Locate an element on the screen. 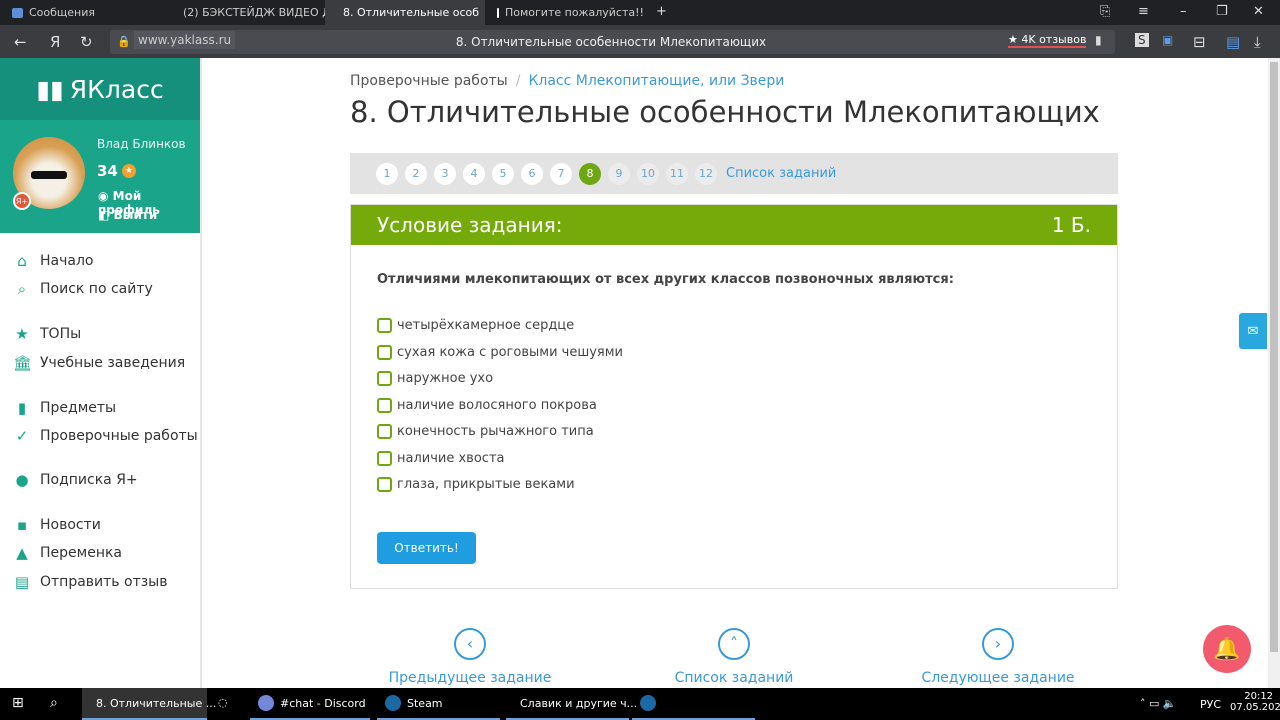  menu-icon: ≡ is located at coordinates (1143, 11).